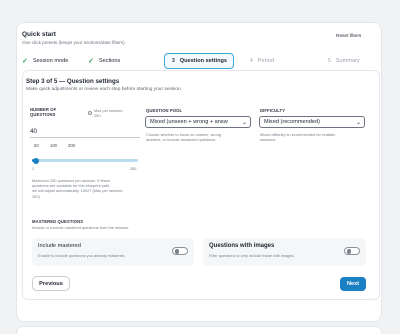 This screenshot has width=400, height=334. What do you see at coordinates (199, 330) in the screenshot?
I see `next-card` at bounding box center [199, 330].